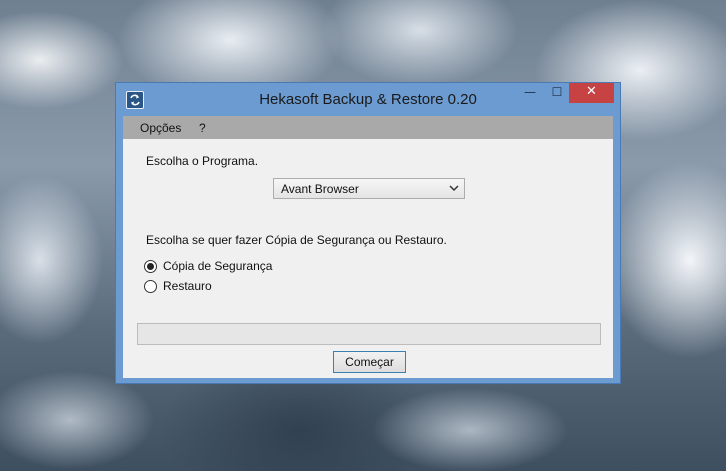 The height and width of the screenshot is (471, 726). Describe the element at coordinates (369, 362) in the screenshot. I see `start-button: Começar` at that location.